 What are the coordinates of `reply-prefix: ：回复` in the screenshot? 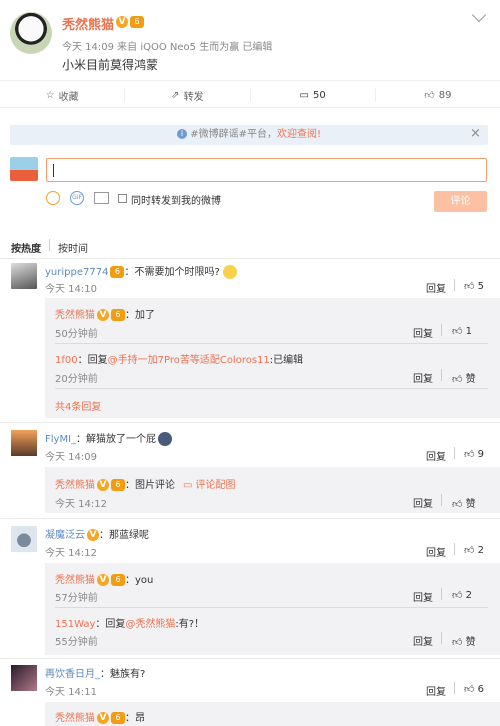 It's located at (92, 360).